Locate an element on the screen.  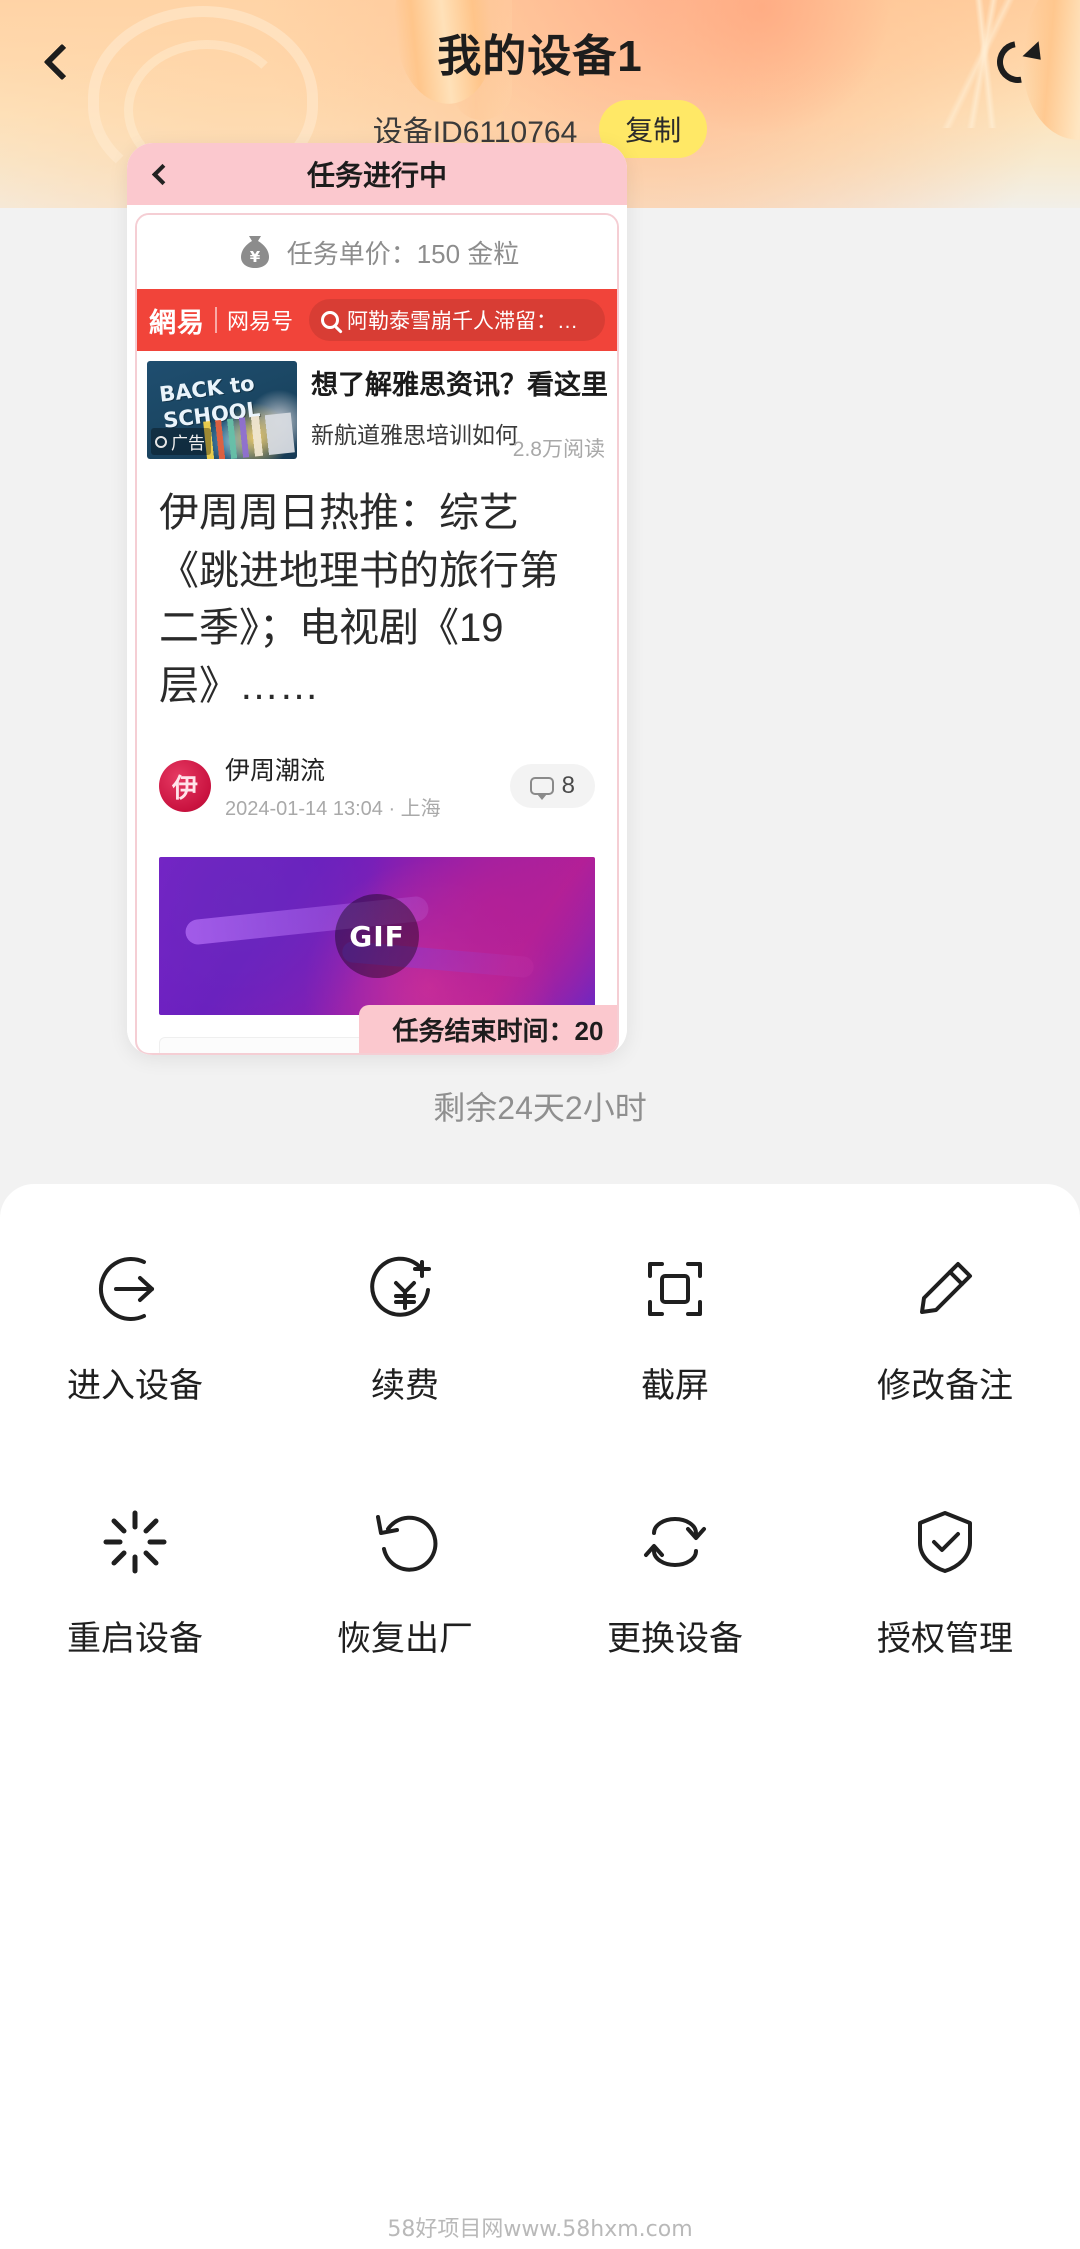
ad-thumbnail: BACK to SCHOOL 广告 is located at coordinates (222, 410).